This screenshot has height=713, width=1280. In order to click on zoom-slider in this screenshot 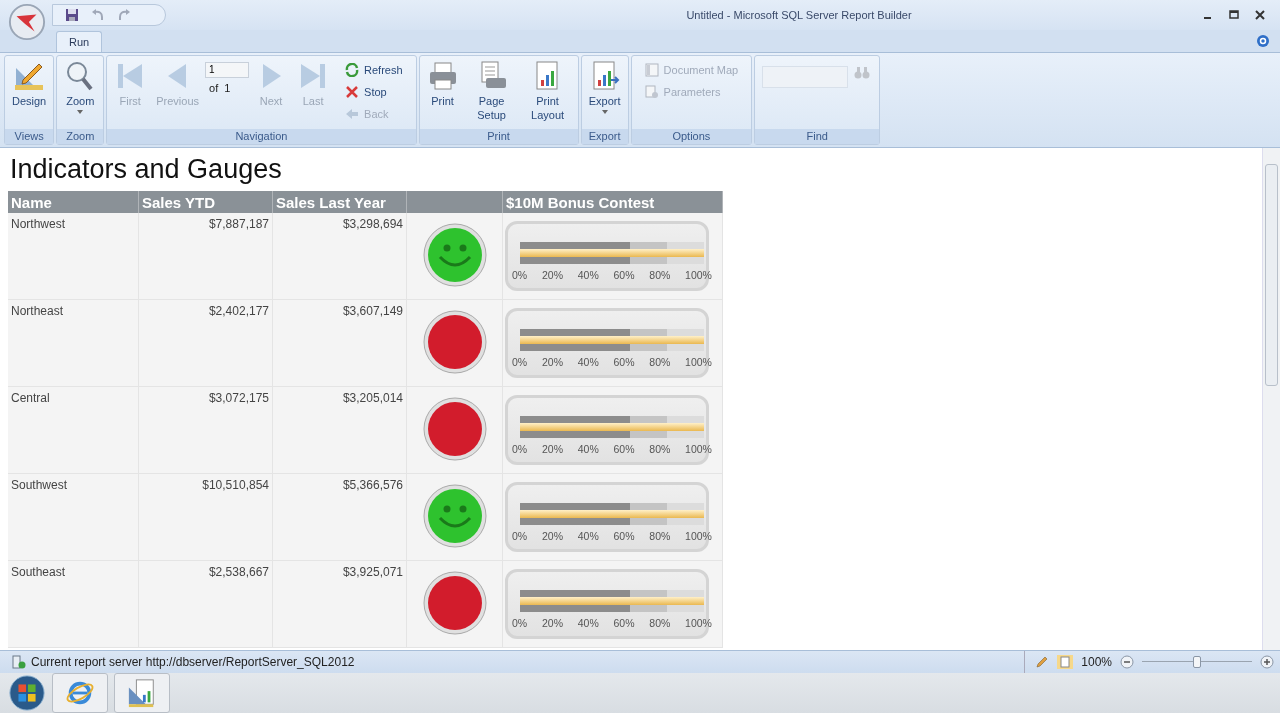, I will do `click(1197, 662)`.